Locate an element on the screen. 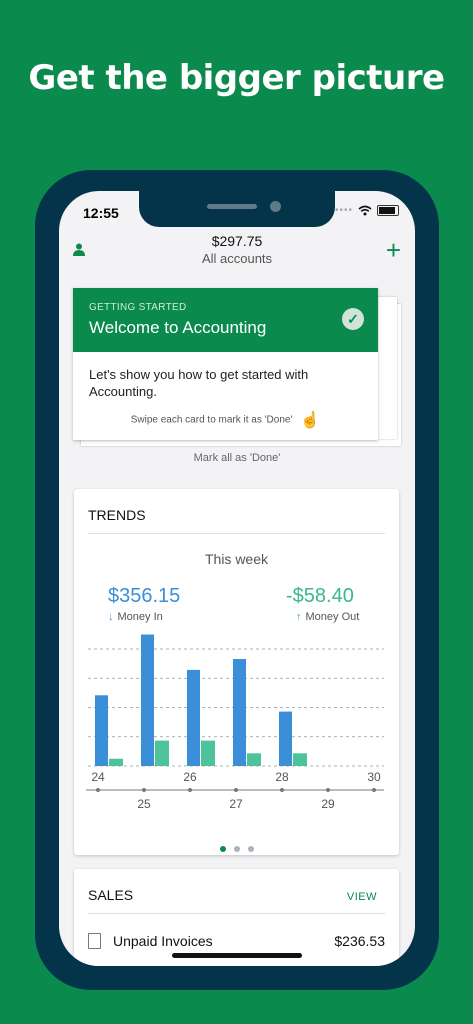  money-out-label-row: ↑ Money Out is located at coordinates (327, 617).